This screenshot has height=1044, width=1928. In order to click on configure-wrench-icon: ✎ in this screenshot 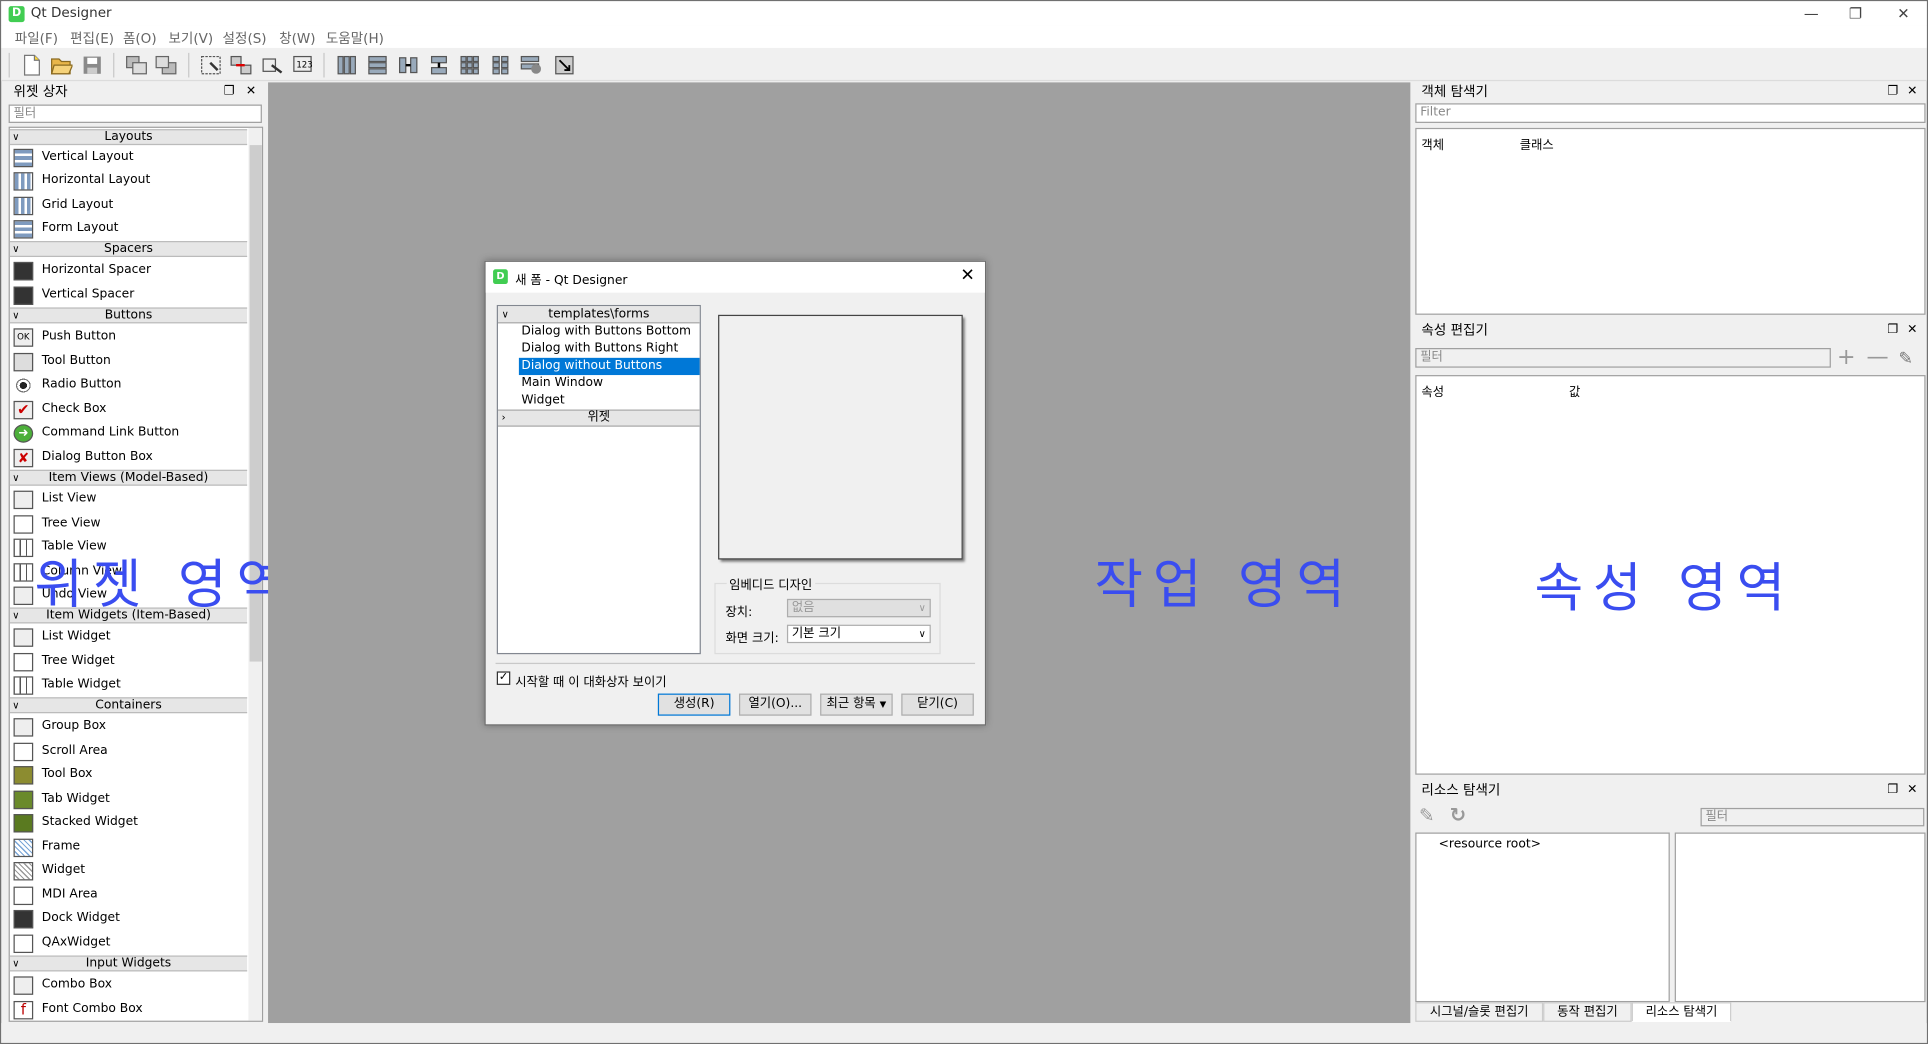, I will do `click(1906, 359)`.